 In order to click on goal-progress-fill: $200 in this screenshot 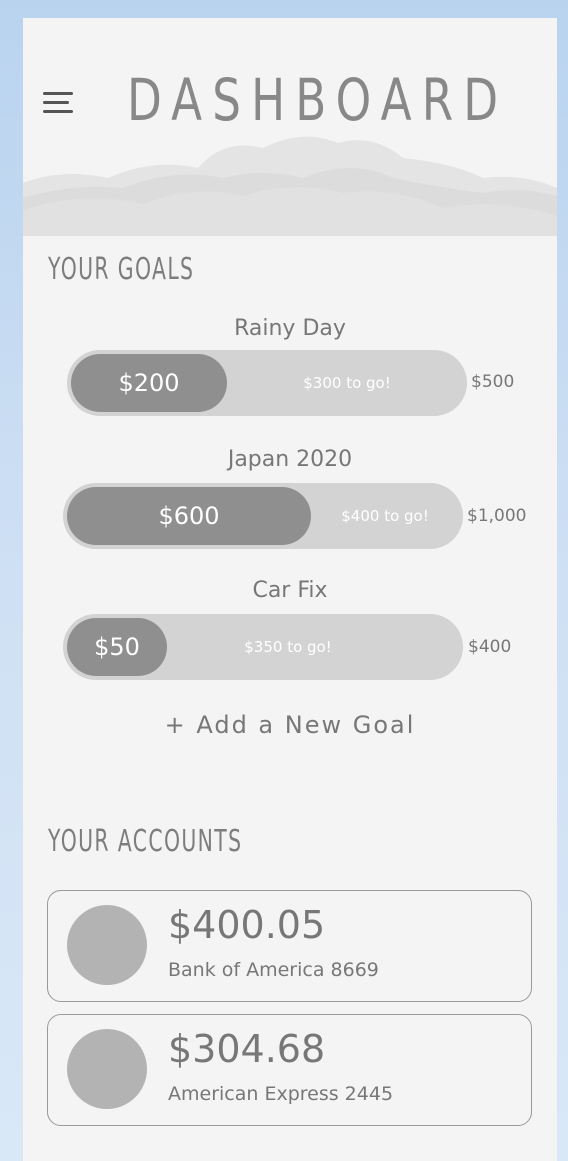, I will do `click(149, 383)`.